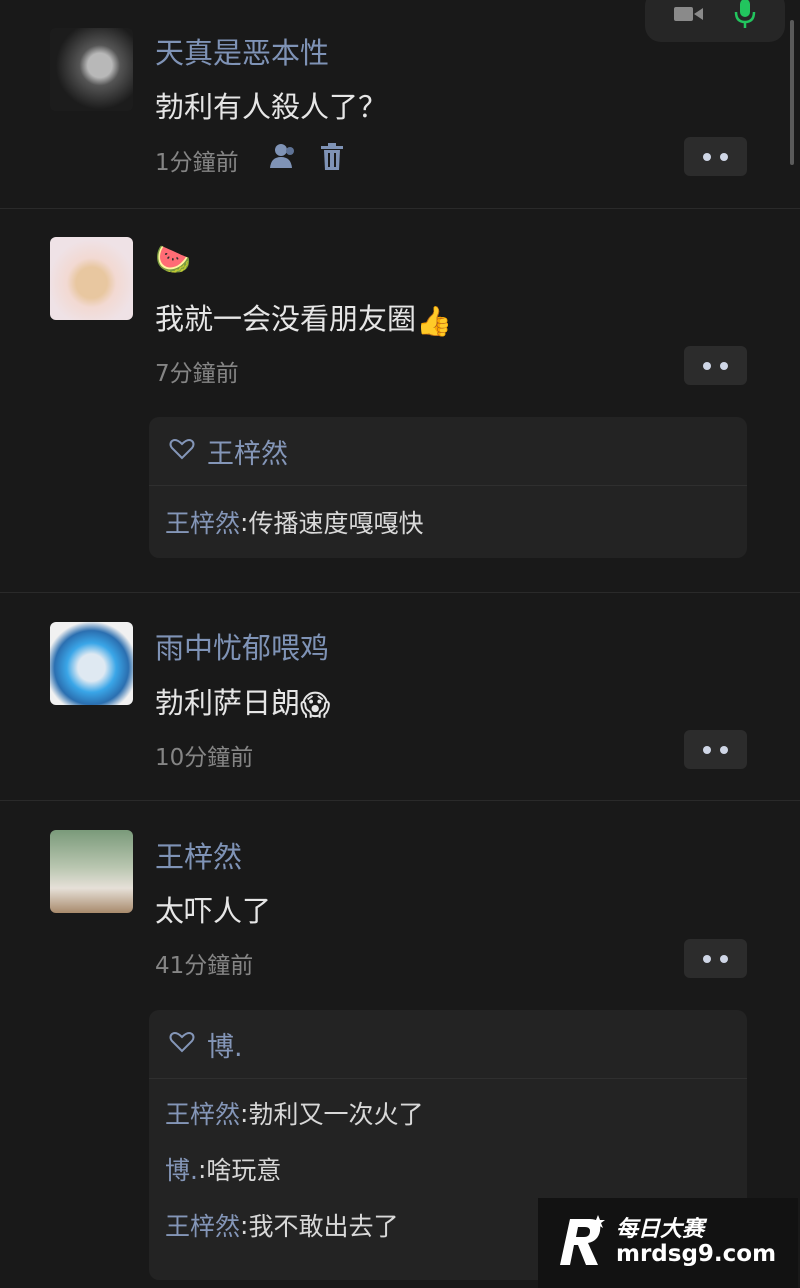  Describe the element at coordinates (660, 1230) in the screenshot. I see `watermark-line1: 每日大赛` at that location.